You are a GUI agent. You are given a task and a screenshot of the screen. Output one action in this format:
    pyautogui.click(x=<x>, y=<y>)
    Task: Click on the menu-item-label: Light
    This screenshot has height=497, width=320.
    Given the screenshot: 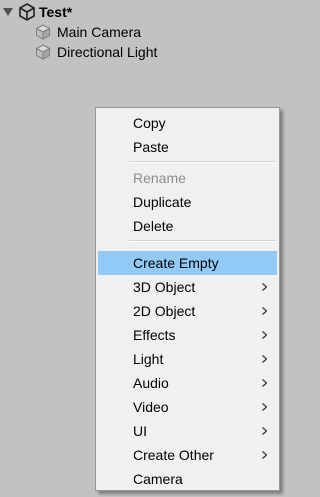 What is the action you would take?
    pyautogui.click(x=148, y=359)
    